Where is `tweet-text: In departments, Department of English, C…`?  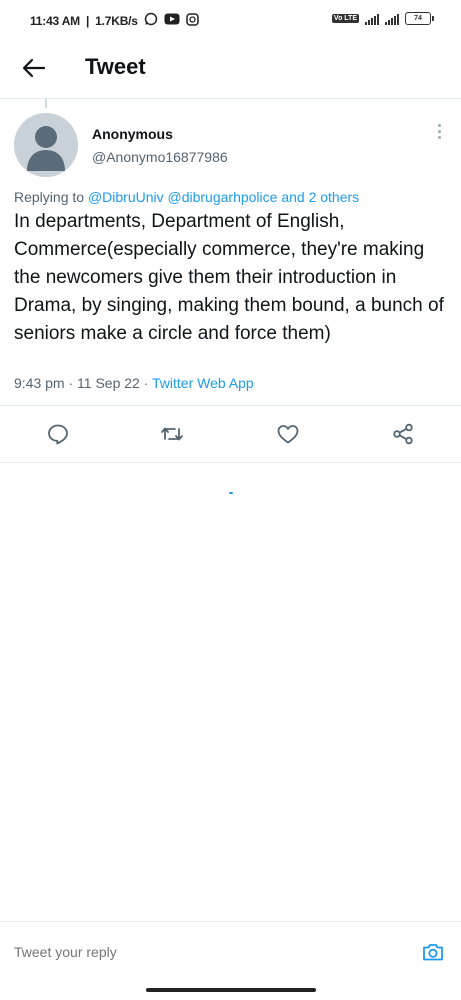
tweet-text: In departments, Department of English, C… is located at coordinates (229, 277).